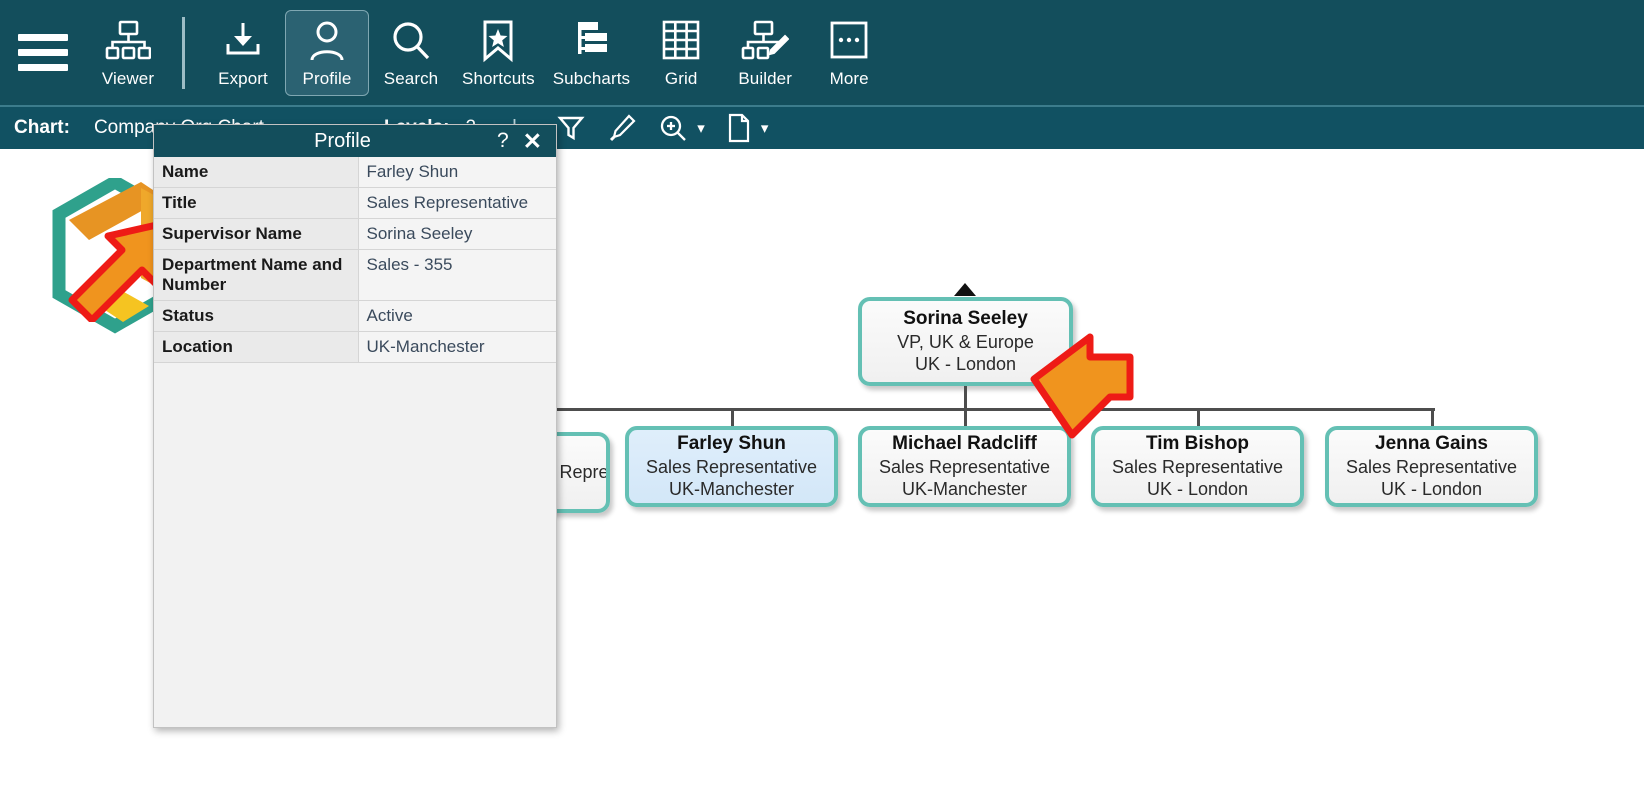  Describe the element at coordinates (256, 172) in the screenshot. I see `profile-field-key: Name` at that location.